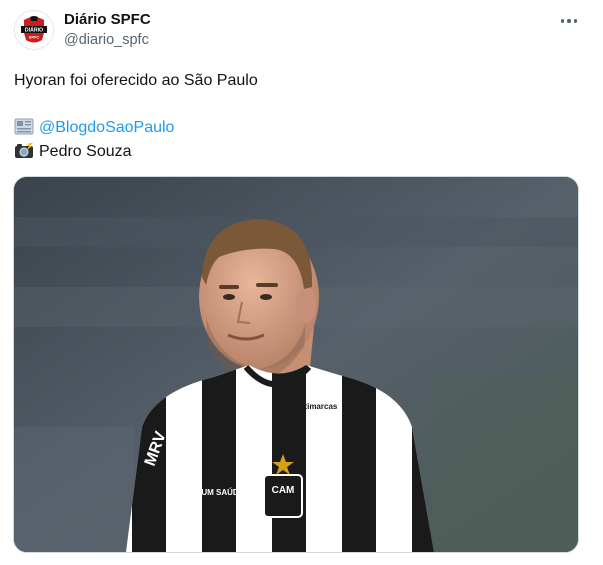 This screenshot has height=565, width=603. I want to click on source-line: @BlogdoSaoPaulo, so click(94, 128).